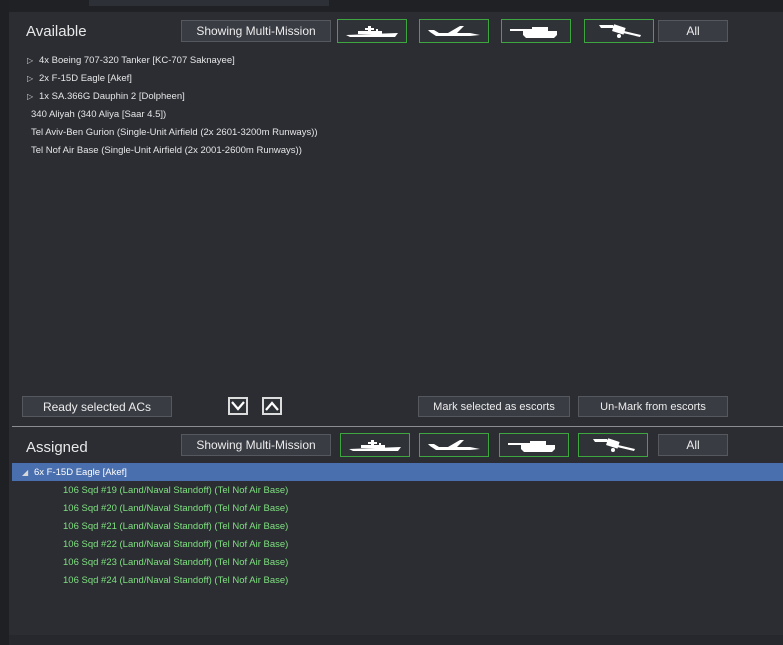 The height and width of the screenshot is (645, 783). I want to click on available-item-label: 2x F-15D Eagle [Akef], so click(85, 78).